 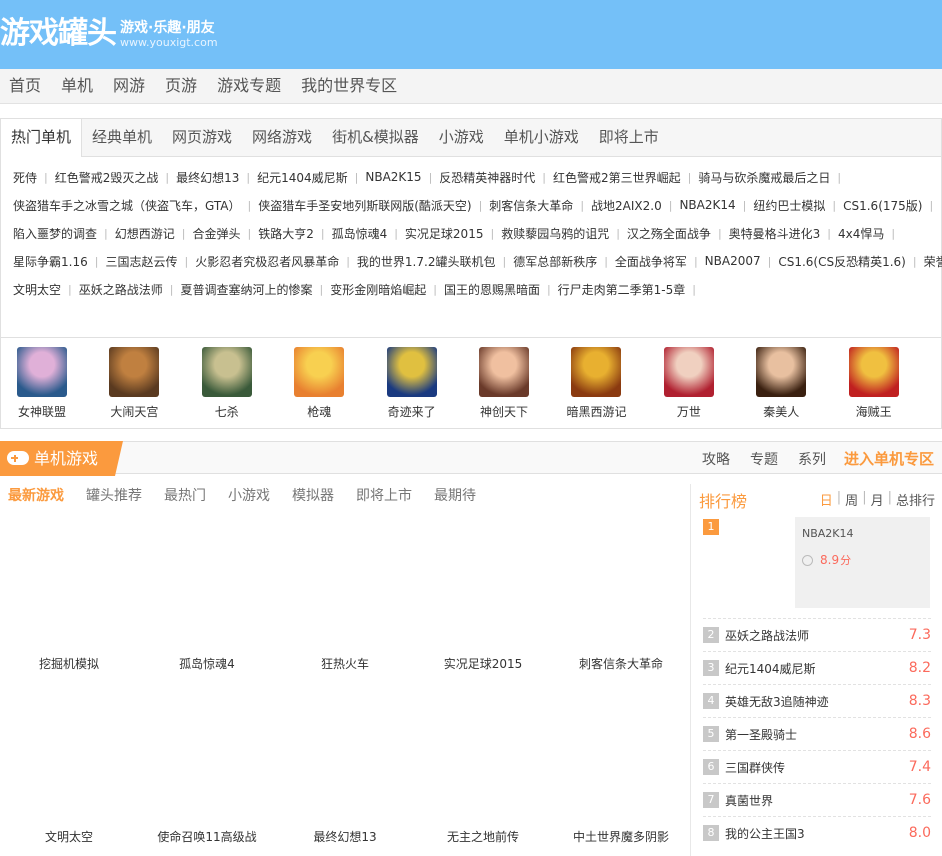 What do you see at coordinates (129, 86) in the screenshot?
I see `nav-online: 网游` at bounding box center [129, 86].